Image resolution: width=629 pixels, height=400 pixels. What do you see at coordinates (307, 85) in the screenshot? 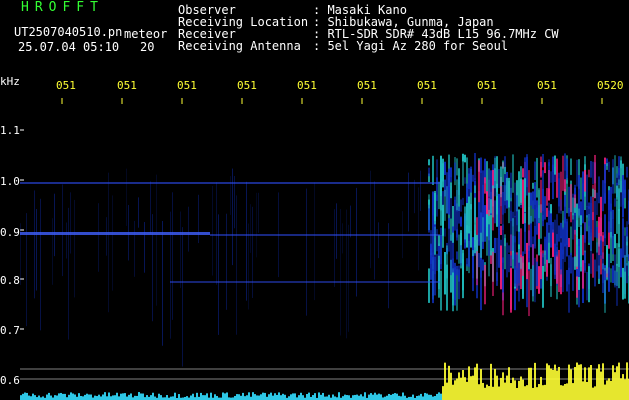
I see `x-tick-5: 051` at bounding box center [307, 85].